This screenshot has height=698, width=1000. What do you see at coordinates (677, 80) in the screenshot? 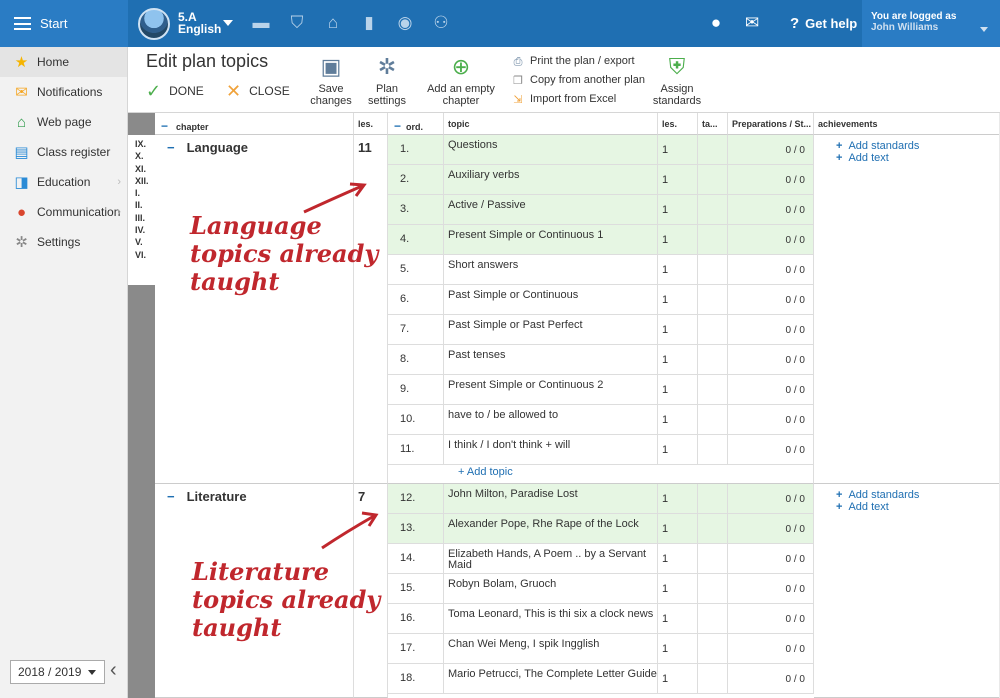
I see `assign-standards-button: ⛨ Assign standards` at bounding box center [677, 80].